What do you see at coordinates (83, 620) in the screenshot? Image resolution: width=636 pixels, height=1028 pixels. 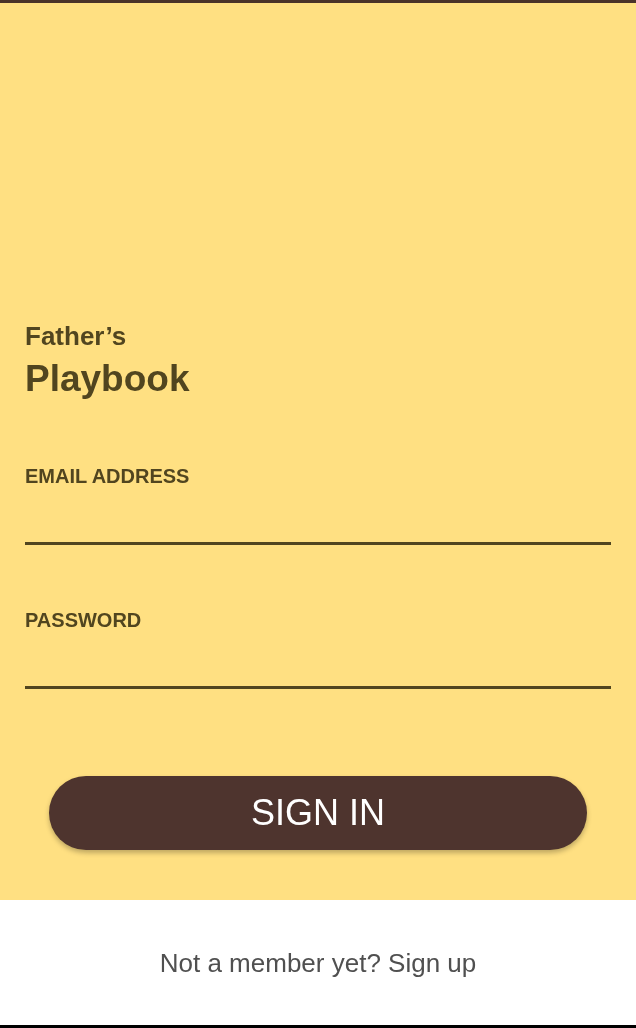 I see `field-label: PASSWORD` at bounding box center [83, 620].